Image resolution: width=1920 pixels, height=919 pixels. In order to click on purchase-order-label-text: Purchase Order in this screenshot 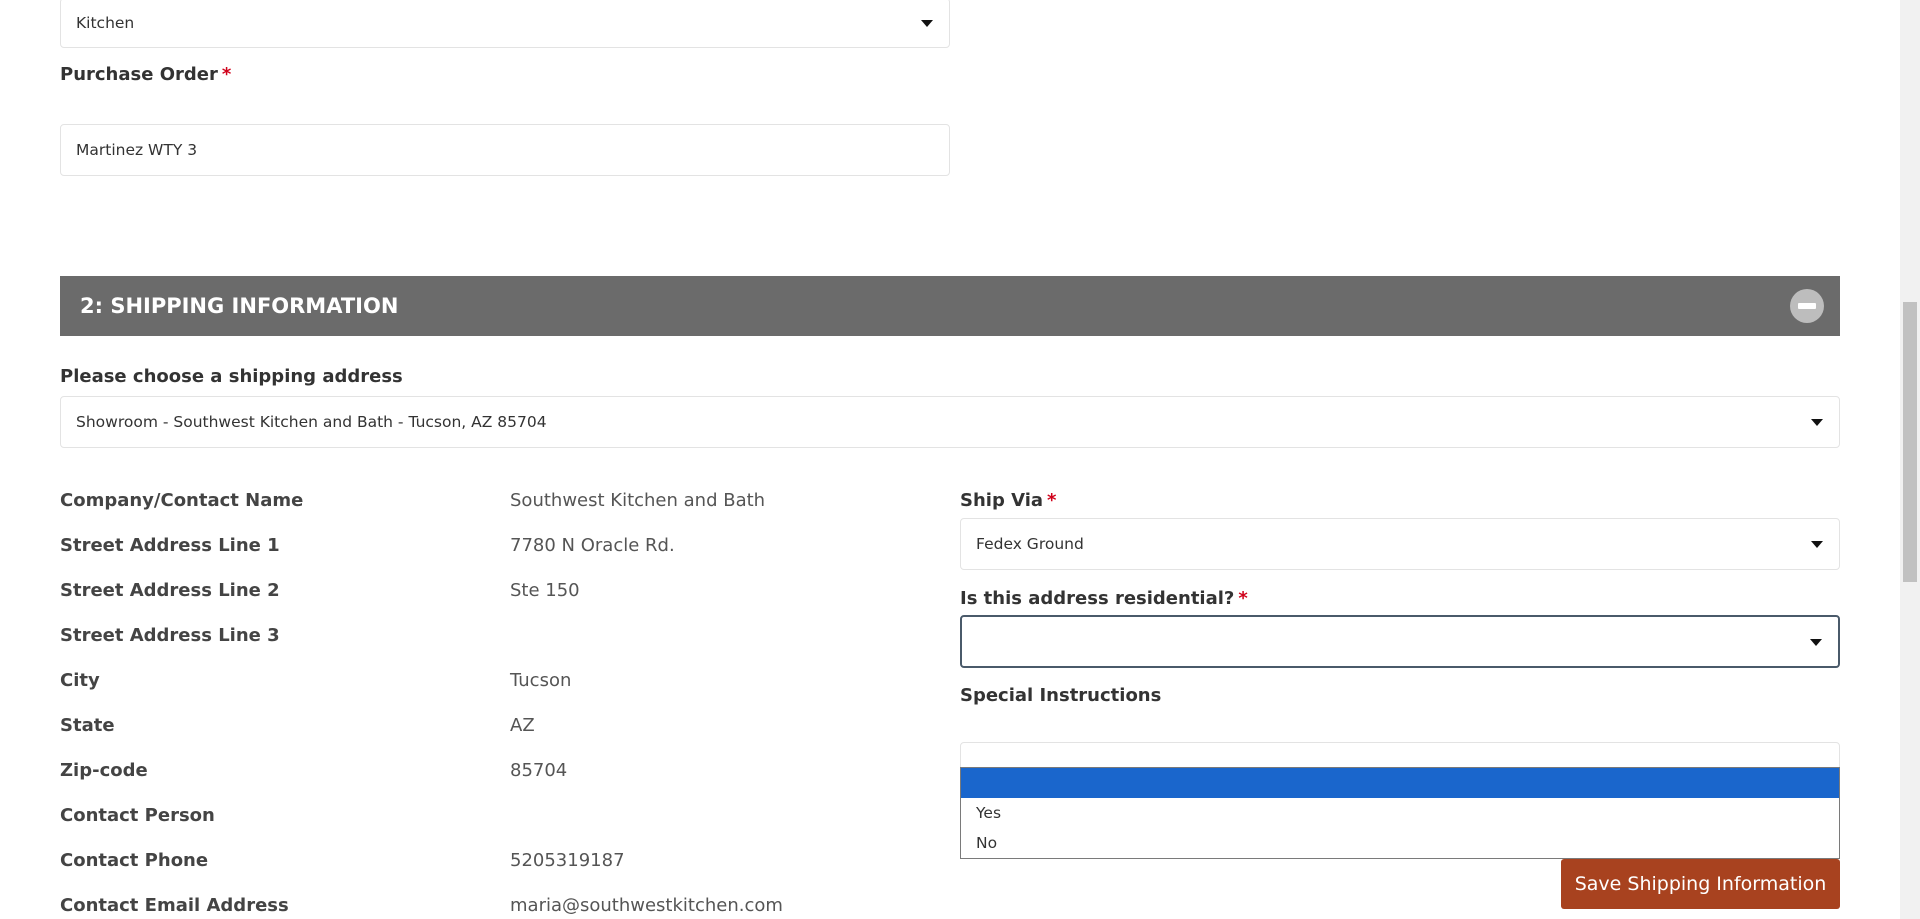, I will do `click(139, 74)`.